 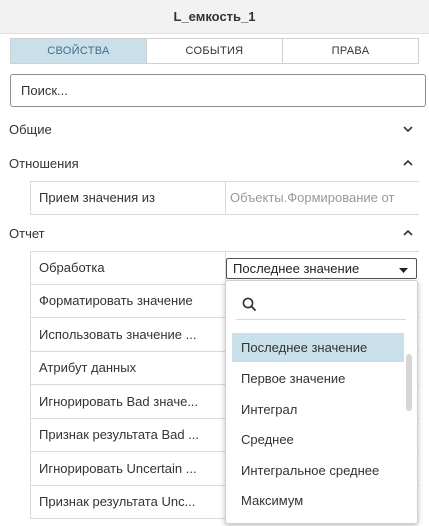 I want to click on processing-select: Последнее значение, so click(x=321, y=268).